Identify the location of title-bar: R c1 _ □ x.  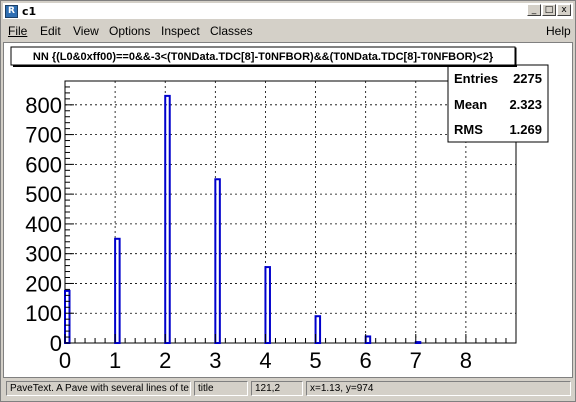
(288, 11).